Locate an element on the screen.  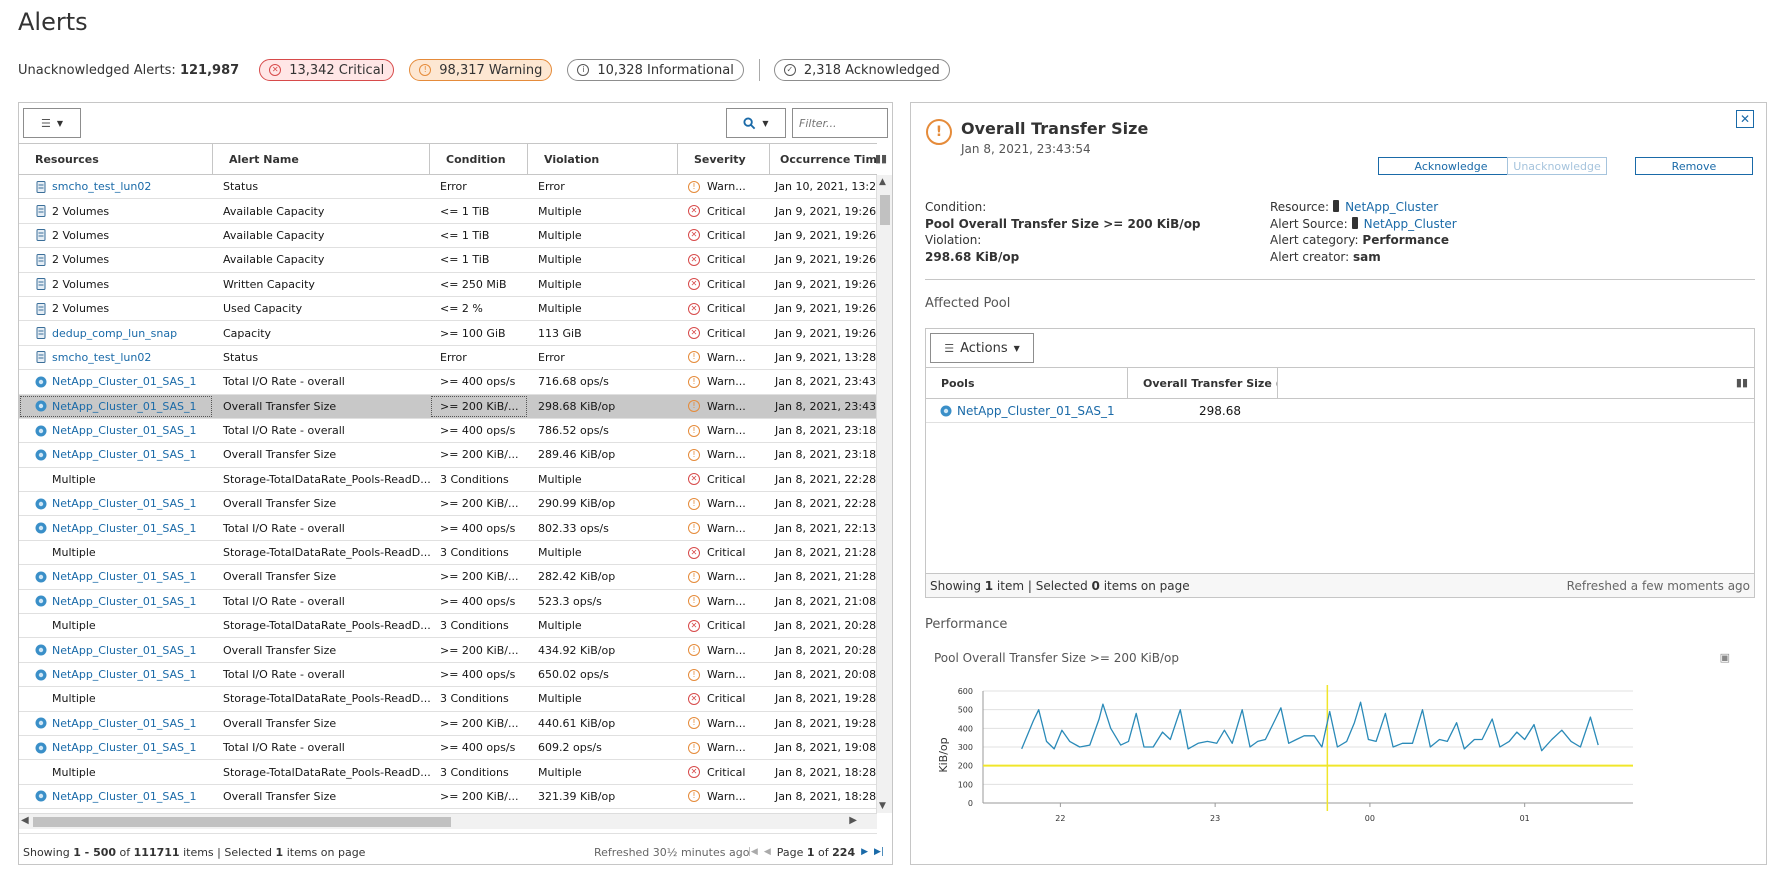
vertical-scrollbar: ▲ ▼ is located at coordinates (884, 494).